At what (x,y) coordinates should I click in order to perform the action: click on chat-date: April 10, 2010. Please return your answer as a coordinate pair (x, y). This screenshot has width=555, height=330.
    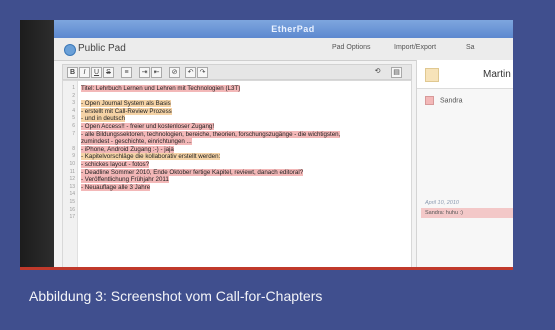
    Looking at the image, I should click on (442, 203).